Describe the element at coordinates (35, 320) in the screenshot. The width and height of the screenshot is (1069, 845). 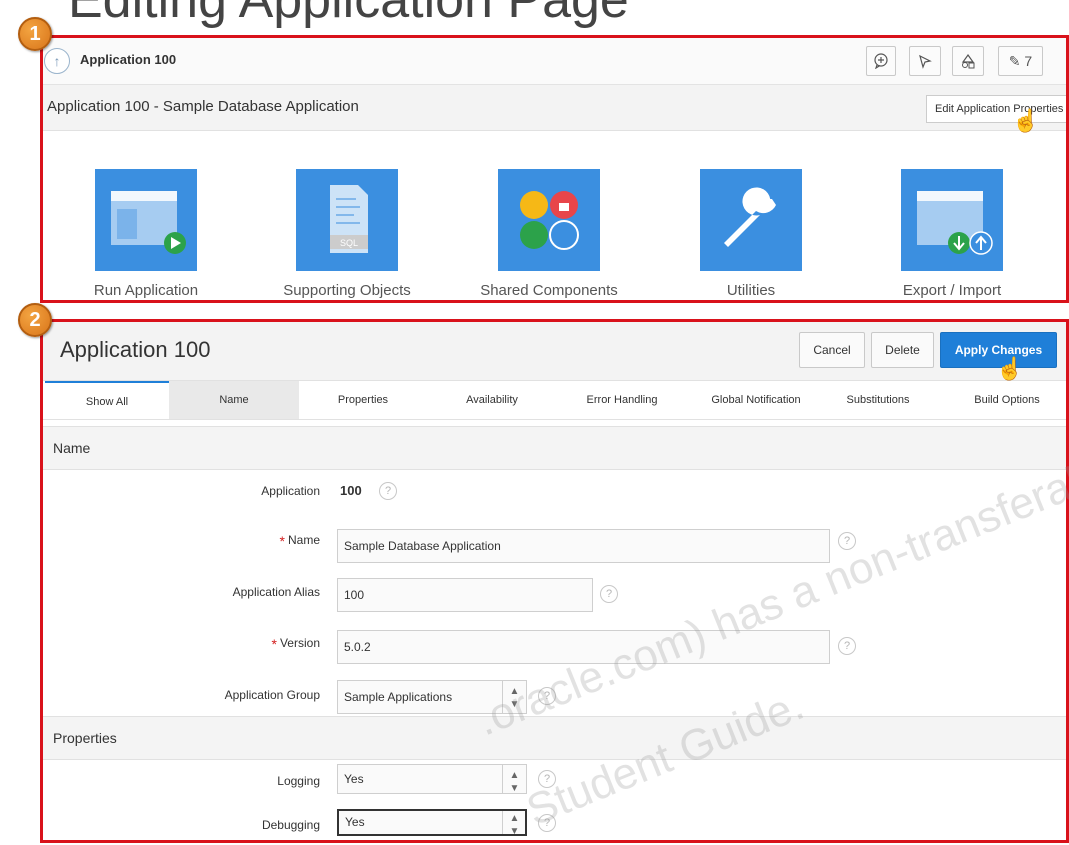
I see `callout-2: 2` at that location.